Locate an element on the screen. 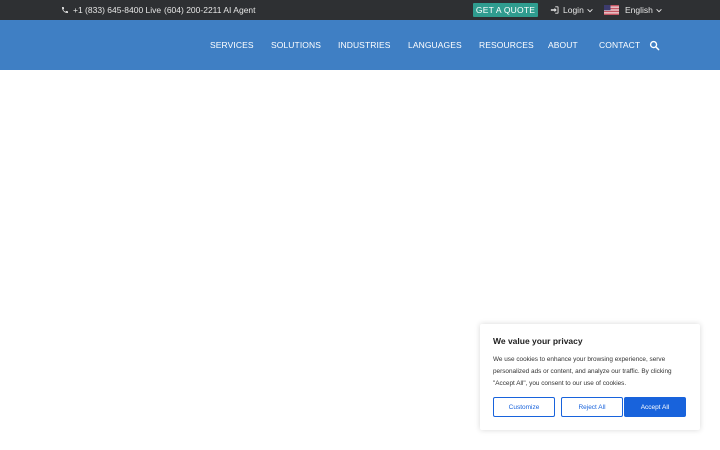 Image resolution: width=720 pixels, height=450 pixels. nav-languages: LANGUAGES is located at coordinates (435, 45).